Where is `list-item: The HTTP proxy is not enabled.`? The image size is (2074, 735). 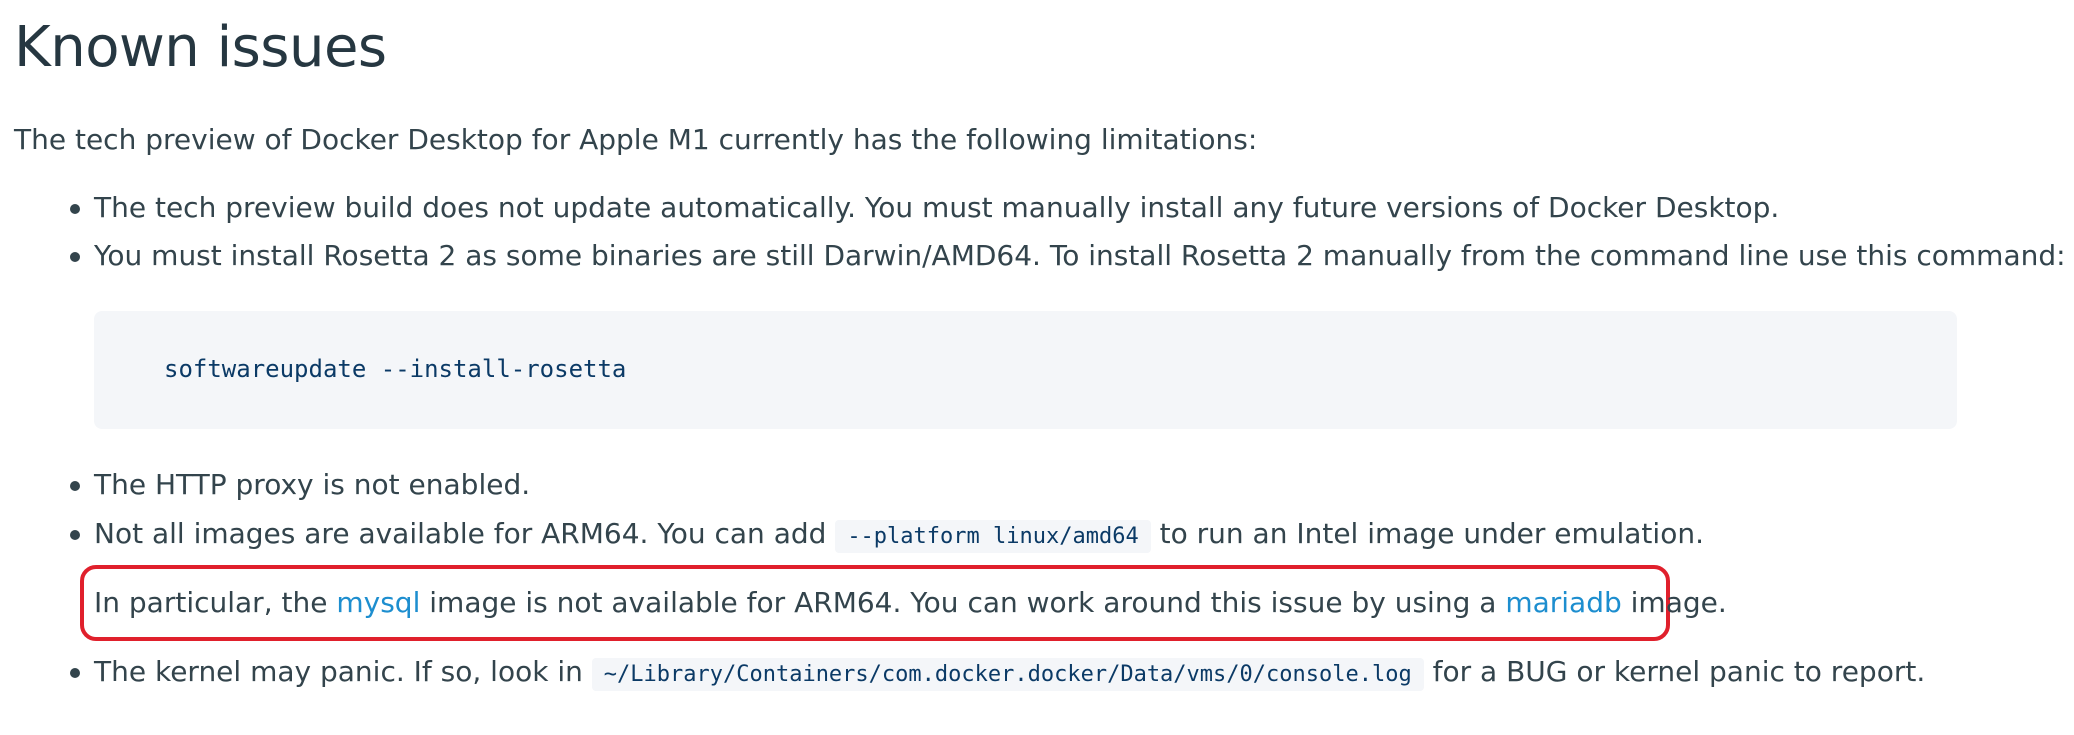
list-item: The HTTP proxy is not enabled. is located at coordinates (300, 485).